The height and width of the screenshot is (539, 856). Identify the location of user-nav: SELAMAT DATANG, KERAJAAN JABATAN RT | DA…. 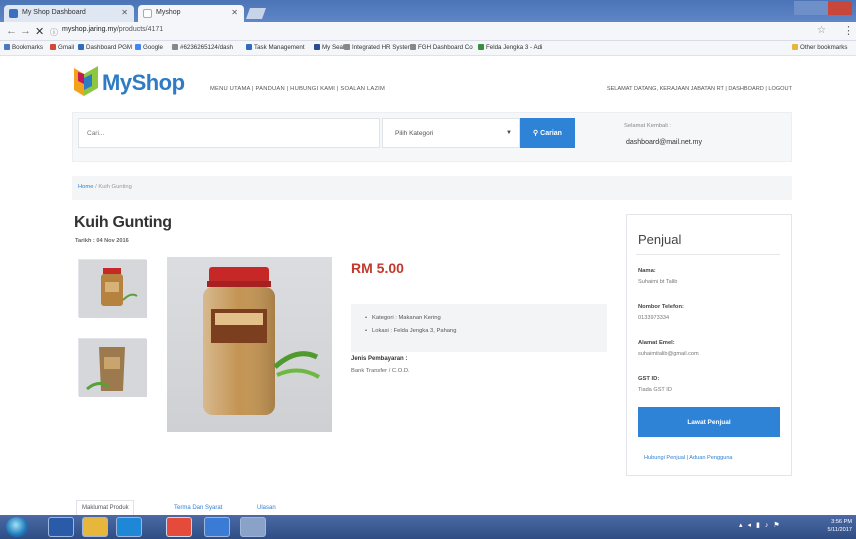
(699, 89).